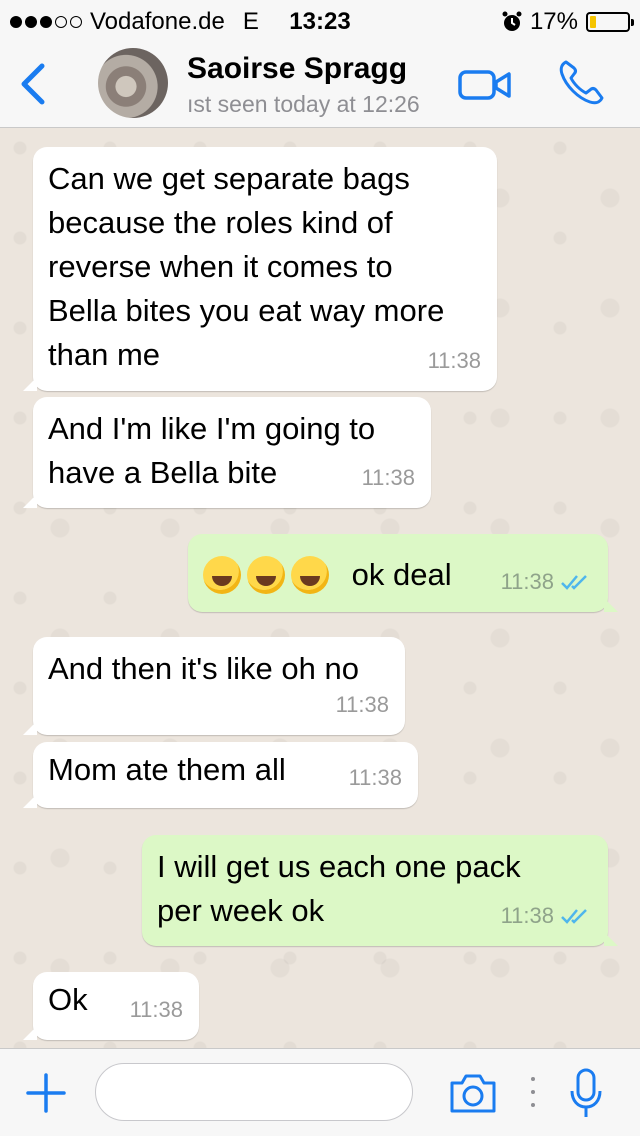 Image resolution: width=640 pixels, height=1136 pixels. I want to click on battery-icon, so click(610, 22).